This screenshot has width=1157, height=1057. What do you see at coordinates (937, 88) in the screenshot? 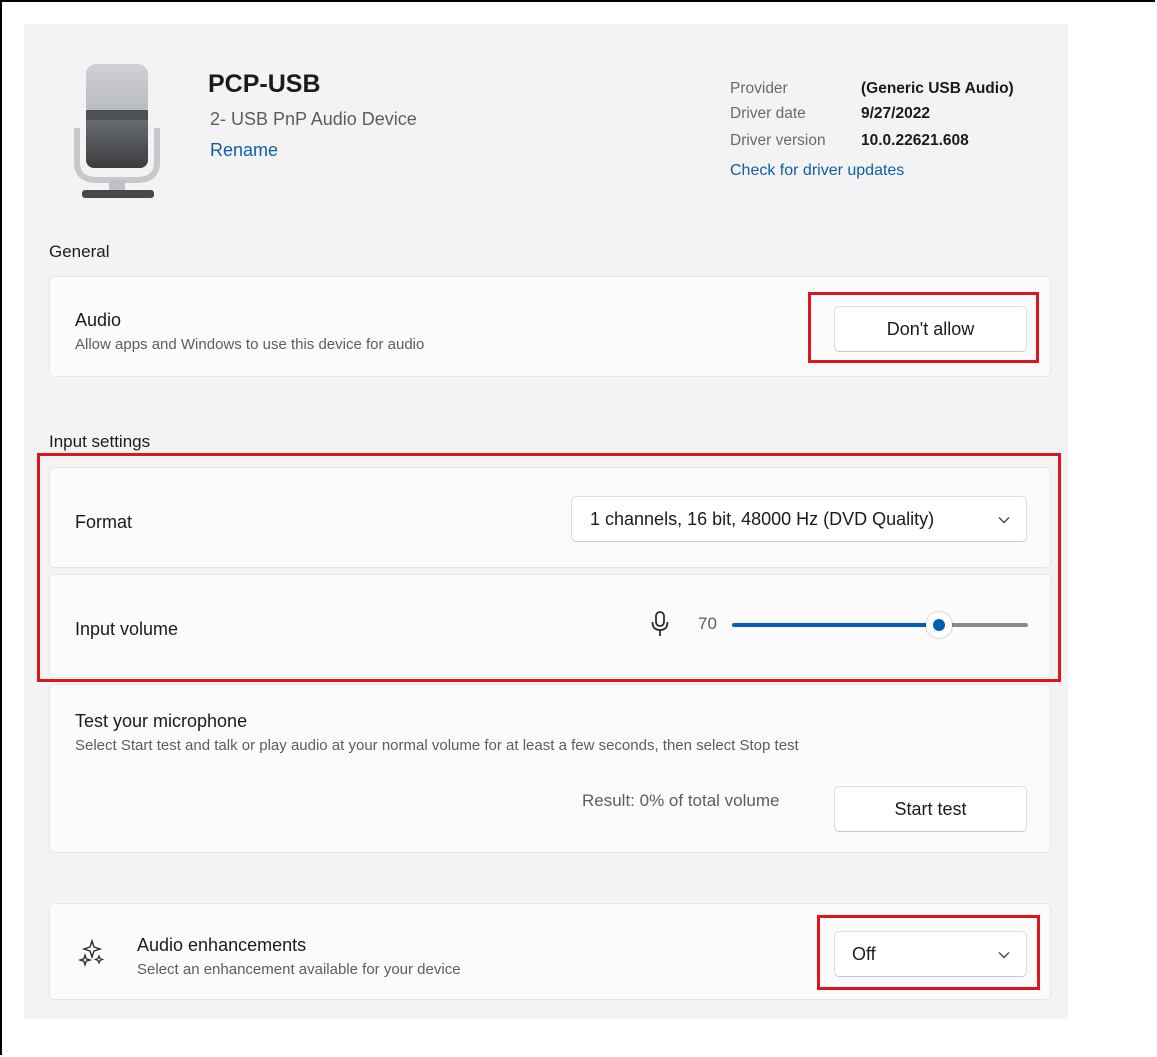
I see `provider-value: (Generic USB Audio)` at bounding box center [937, 88].